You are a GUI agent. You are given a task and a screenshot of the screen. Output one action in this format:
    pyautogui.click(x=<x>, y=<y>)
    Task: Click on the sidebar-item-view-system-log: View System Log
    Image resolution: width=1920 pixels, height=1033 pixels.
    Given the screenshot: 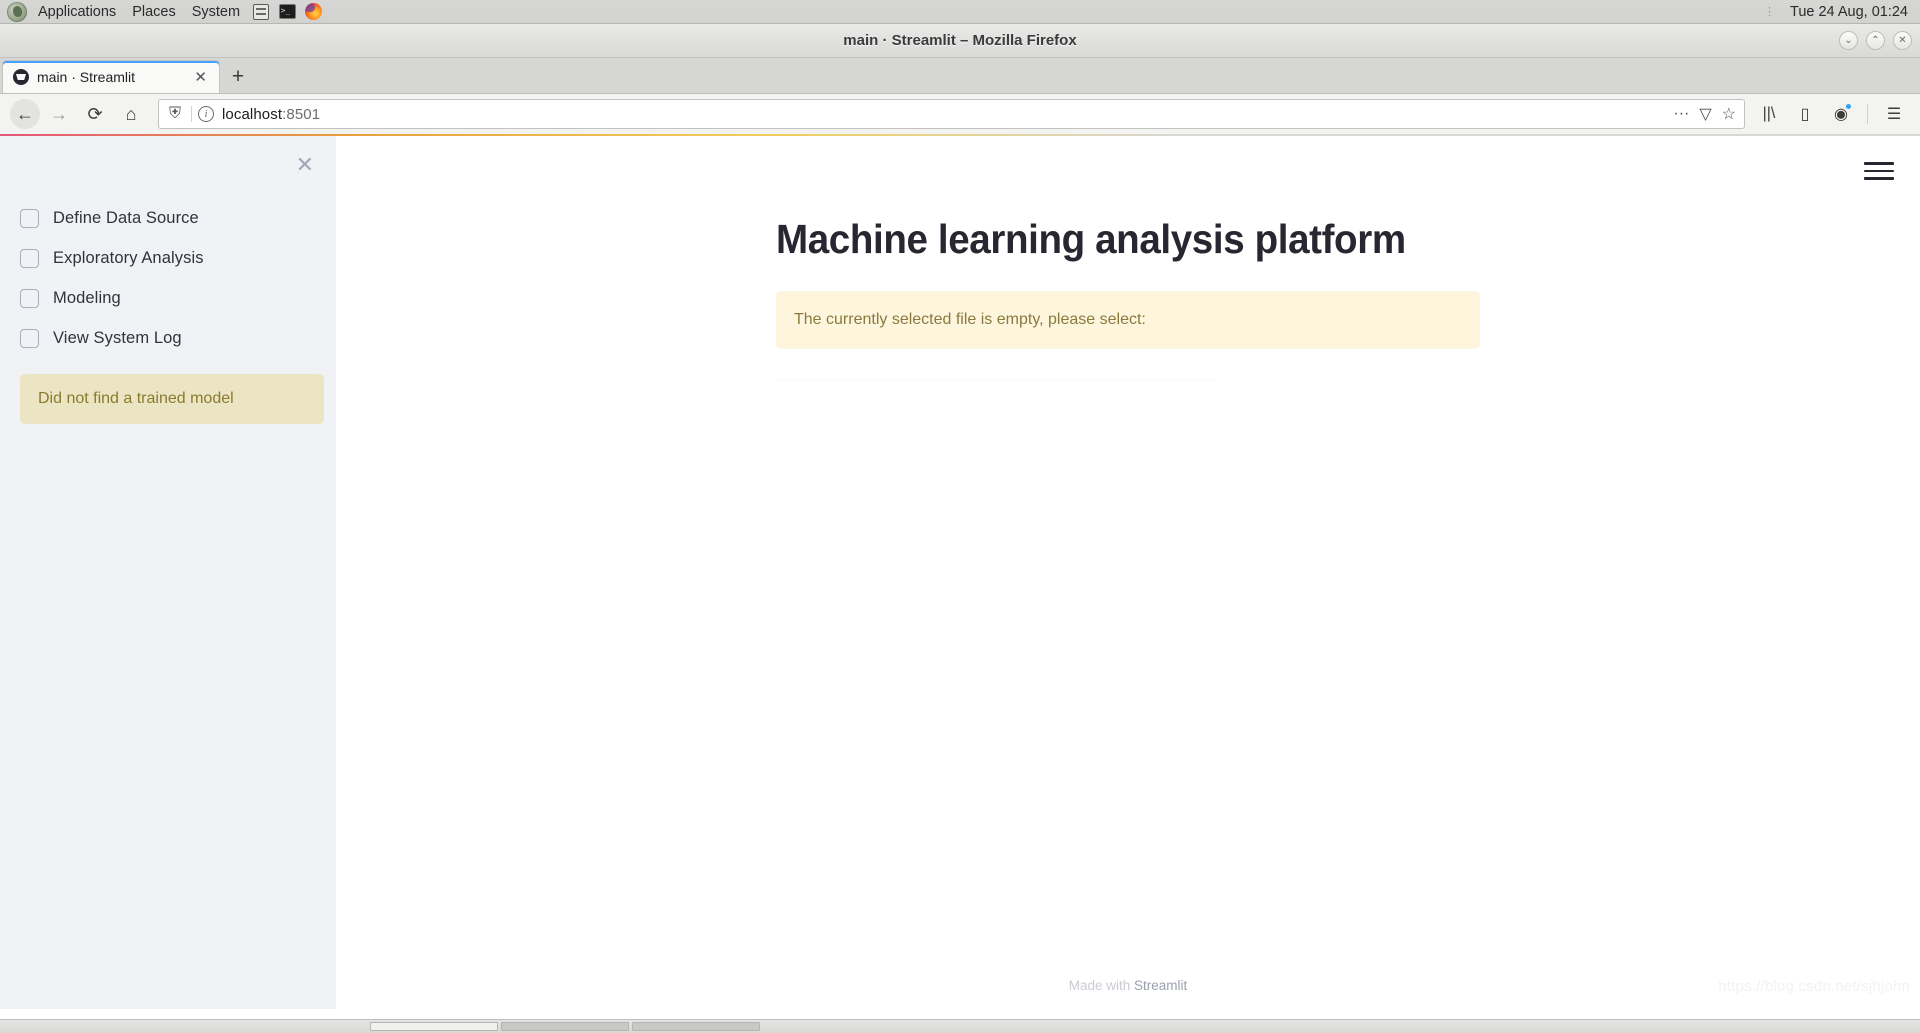 What is the action you would take?
    pyautogui.click(x=168, y=338)
    